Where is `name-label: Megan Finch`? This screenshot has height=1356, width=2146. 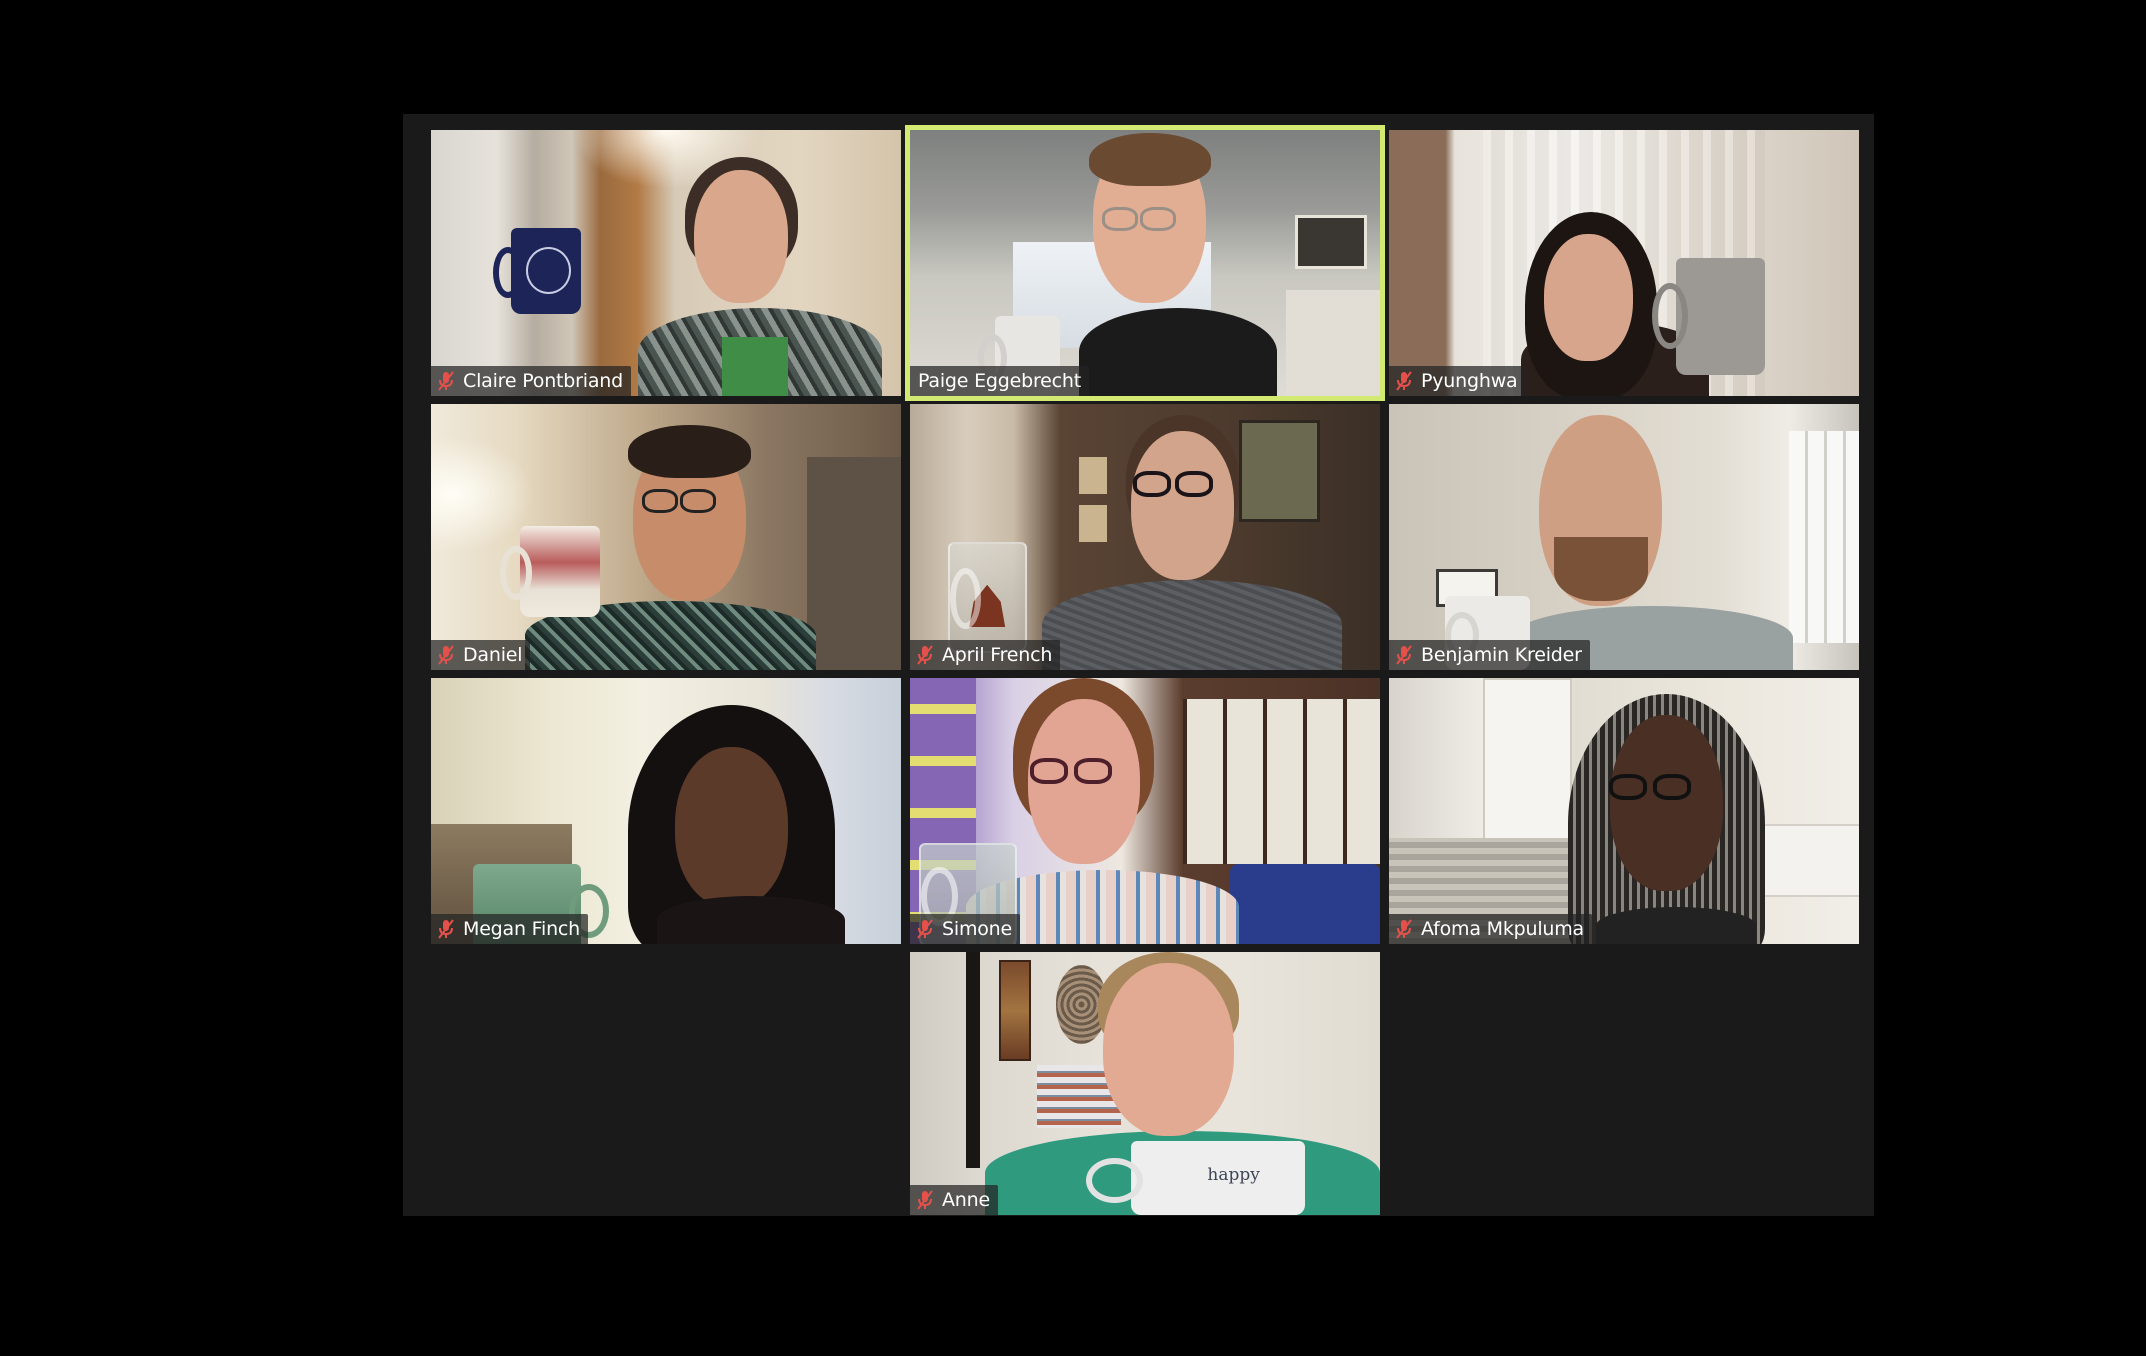
name-label: Megan Finch is located at coordinates (510, 929).